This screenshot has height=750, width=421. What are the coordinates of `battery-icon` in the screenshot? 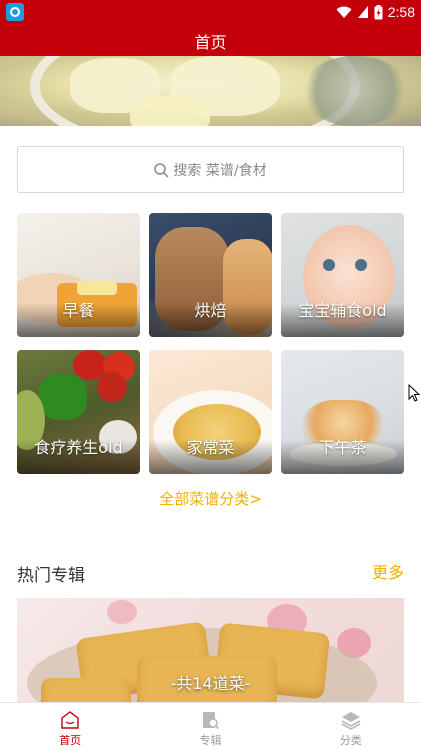 It's located at (378, 11).